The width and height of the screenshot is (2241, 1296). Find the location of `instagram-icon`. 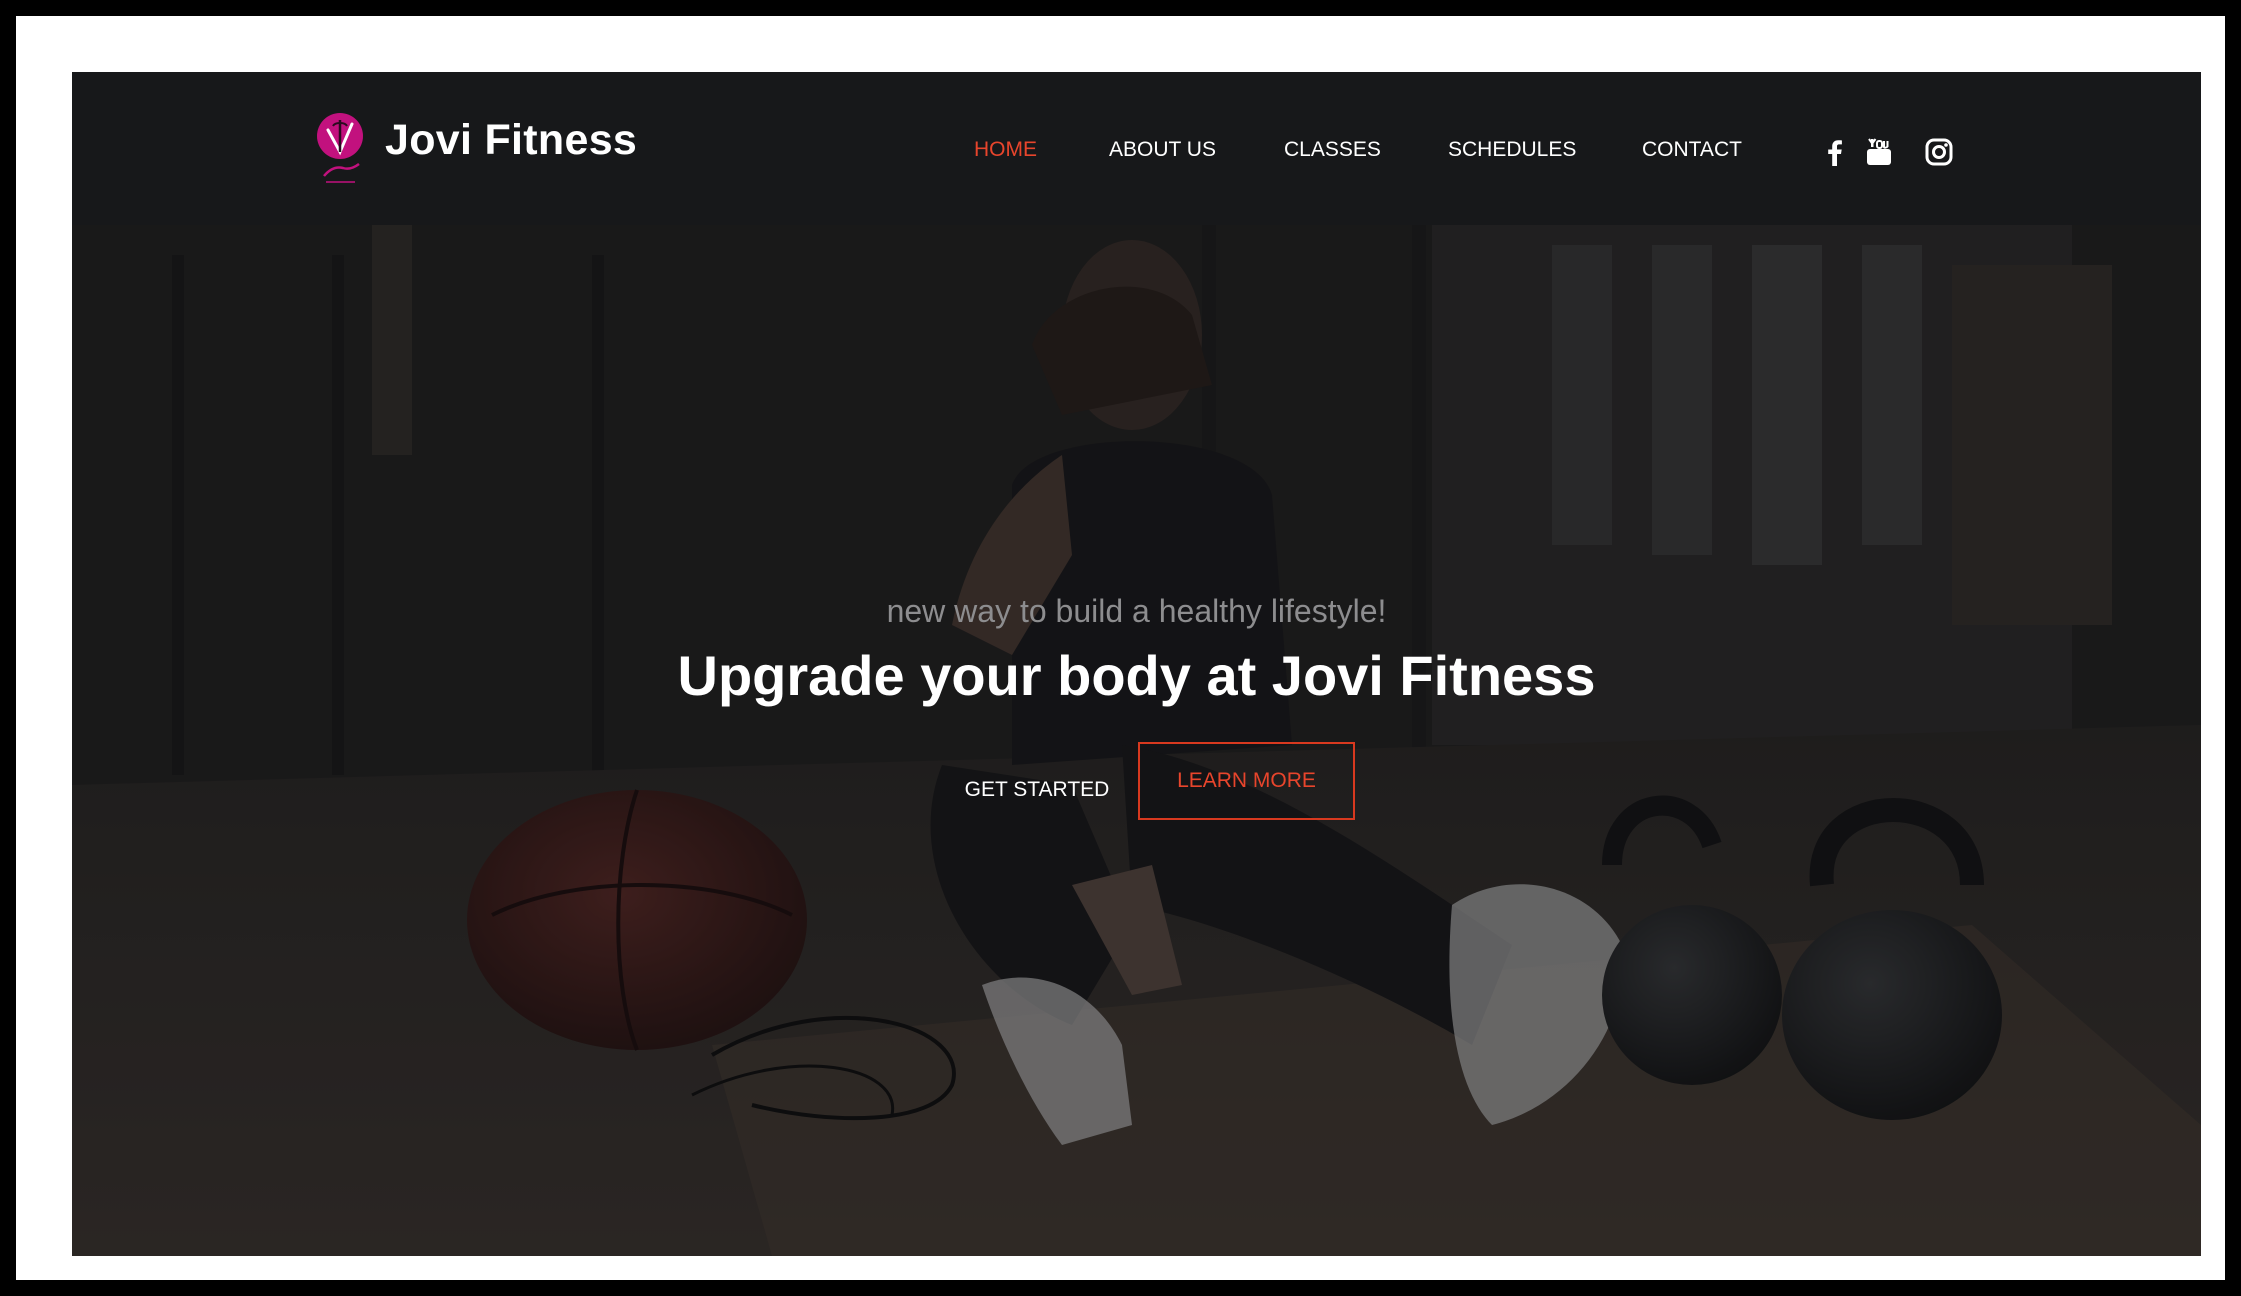

instagram-icon is located at coordinates (1939, 152).